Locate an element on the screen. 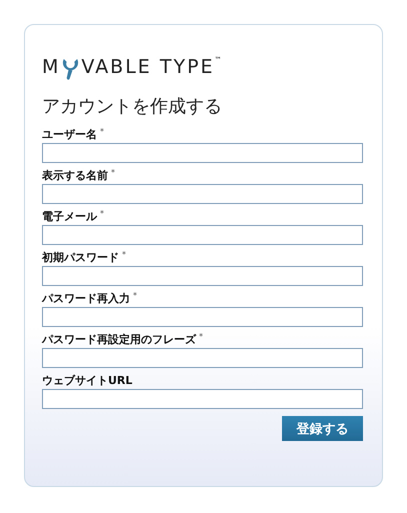 The image size is (407, 513). field-label: パスワード再入力 is located at coordinates (86, 298).